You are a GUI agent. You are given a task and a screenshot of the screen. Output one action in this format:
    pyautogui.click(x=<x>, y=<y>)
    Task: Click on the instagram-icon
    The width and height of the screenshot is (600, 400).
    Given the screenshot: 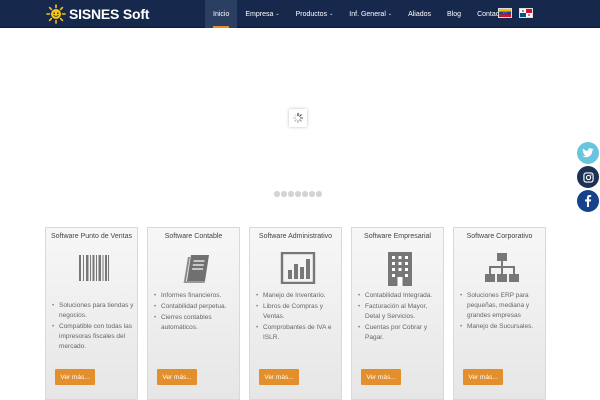 What is the action you would take?
    pyautogui.click(x=588, y=177)
    